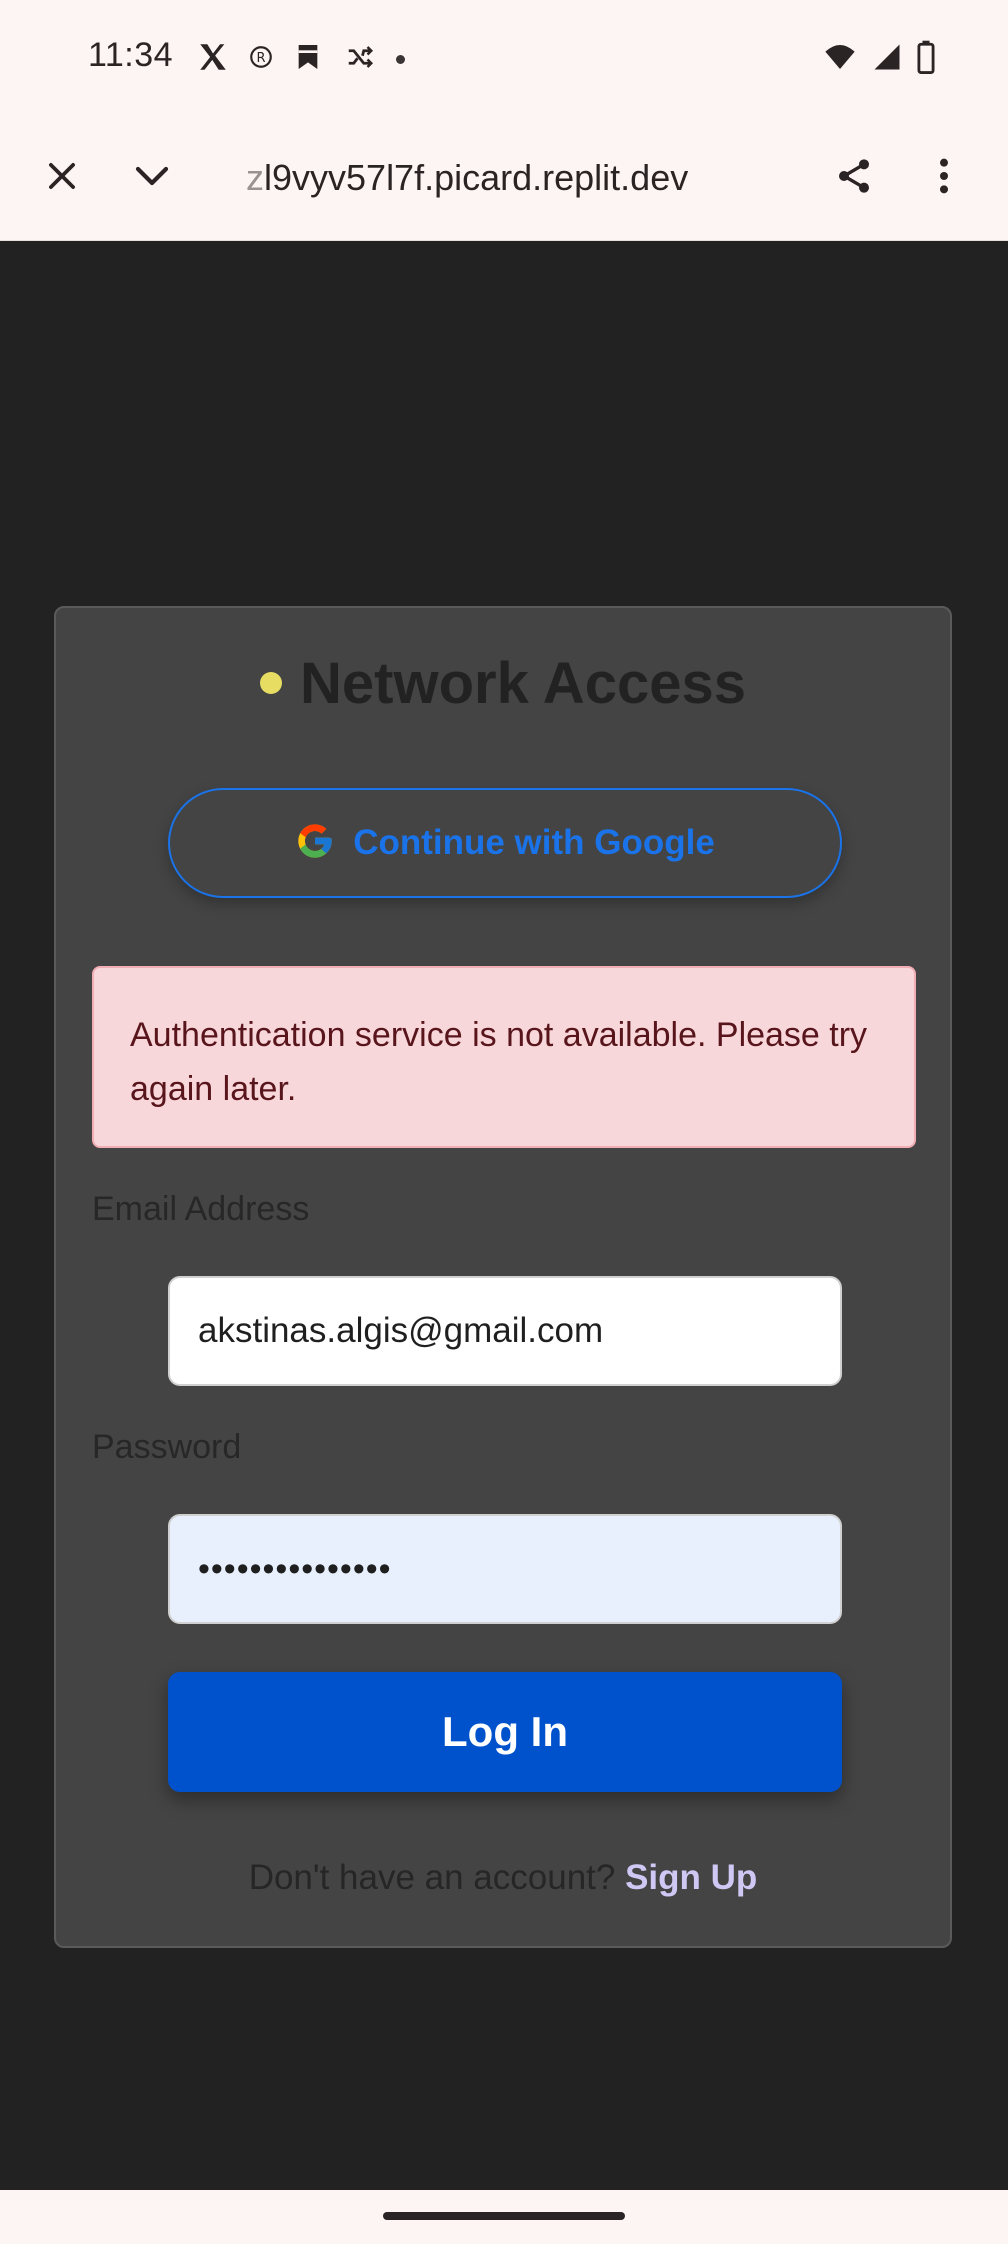  What do you see at coordinates (213, 59) in the screenshot?
I see `x-logo-icon` at bounding box center [213, 59].